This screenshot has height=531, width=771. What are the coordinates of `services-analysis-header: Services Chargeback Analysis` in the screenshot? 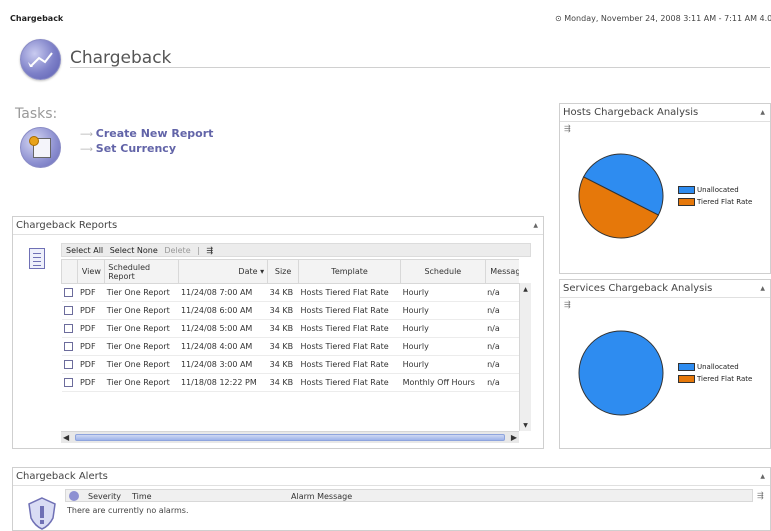 It's located at (665, 289).